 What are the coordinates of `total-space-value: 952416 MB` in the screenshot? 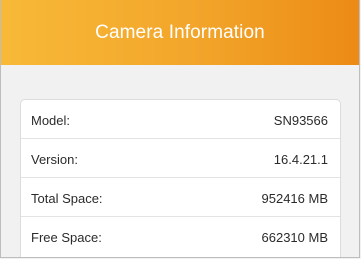 It's located at (295, 198).